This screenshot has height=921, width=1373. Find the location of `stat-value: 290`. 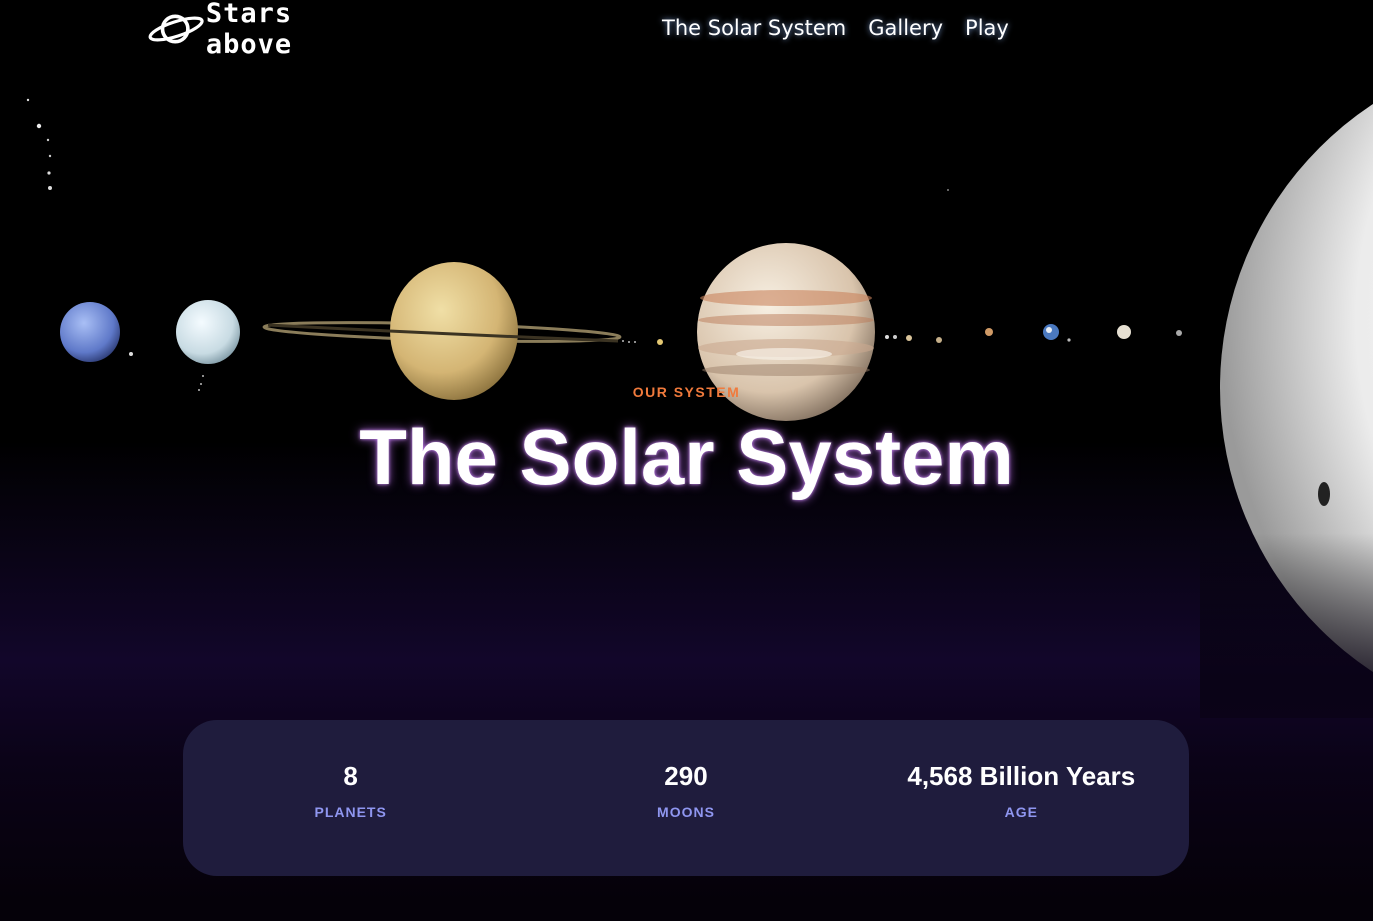

stat-value: 290 is located at coordinates (686, 776).